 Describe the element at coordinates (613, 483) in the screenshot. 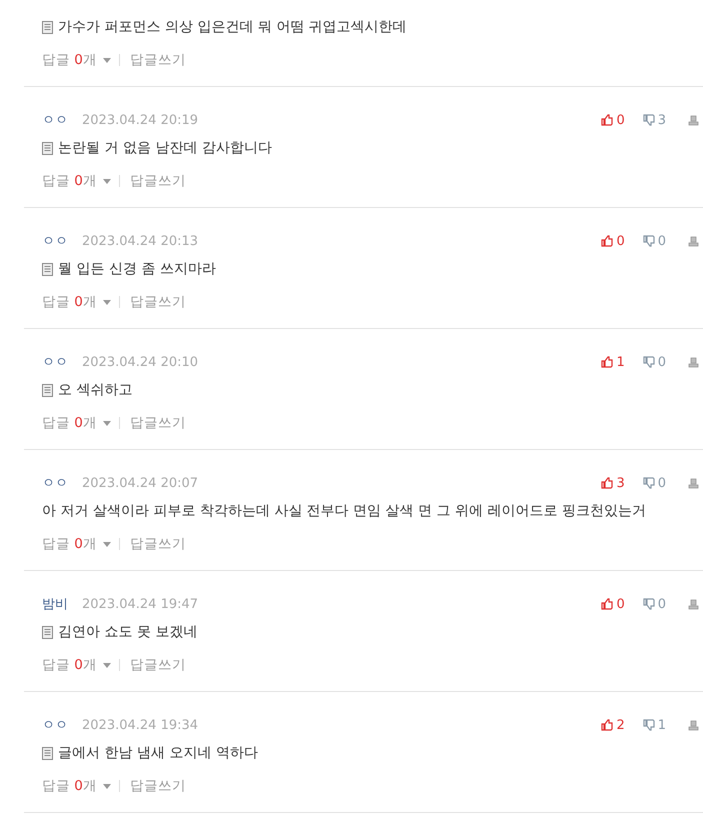

I see `like-button: 3` at that location.